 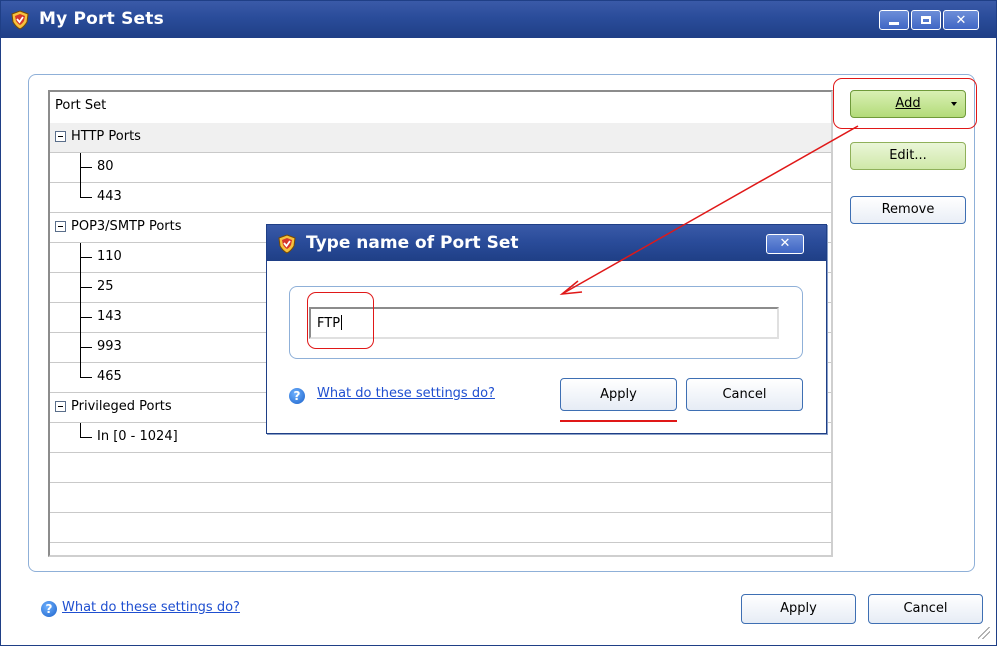 What do you see at coordinates (105, 166) in the screenshot?
I see `item-label: 80` at bounding box center [105, 166].